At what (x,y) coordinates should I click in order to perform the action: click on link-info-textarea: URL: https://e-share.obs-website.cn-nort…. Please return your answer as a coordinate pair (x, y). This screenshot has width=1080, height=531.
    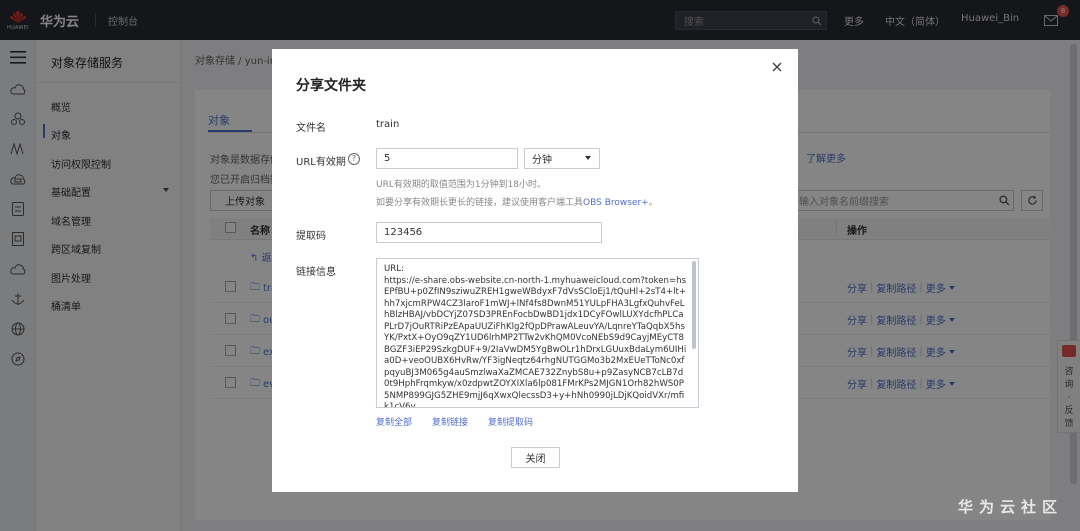
    Looking at the image, I should click on (537, 333).